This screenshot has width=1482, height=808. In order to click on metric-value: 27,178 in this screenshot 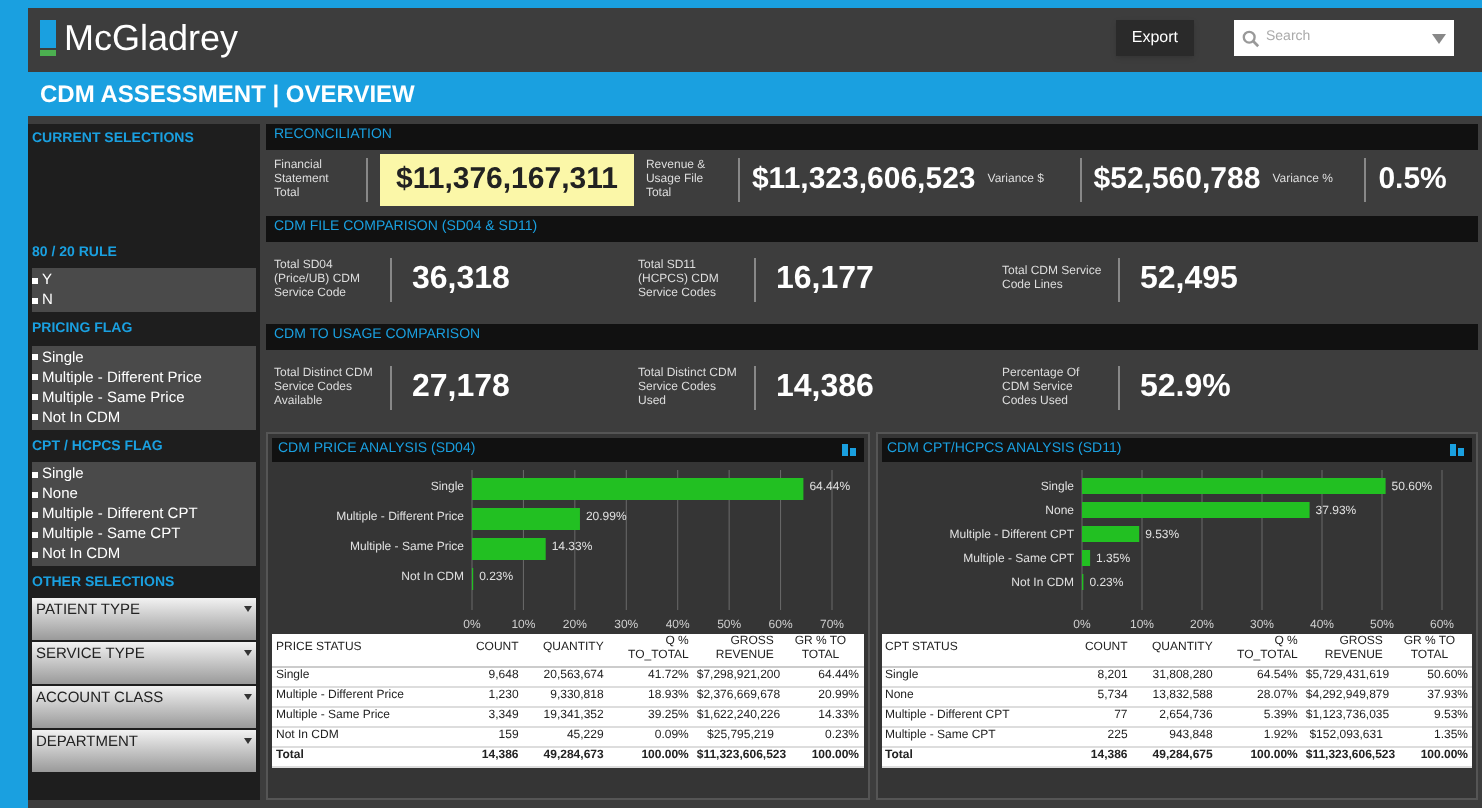, I will do `click(461, 388)`.